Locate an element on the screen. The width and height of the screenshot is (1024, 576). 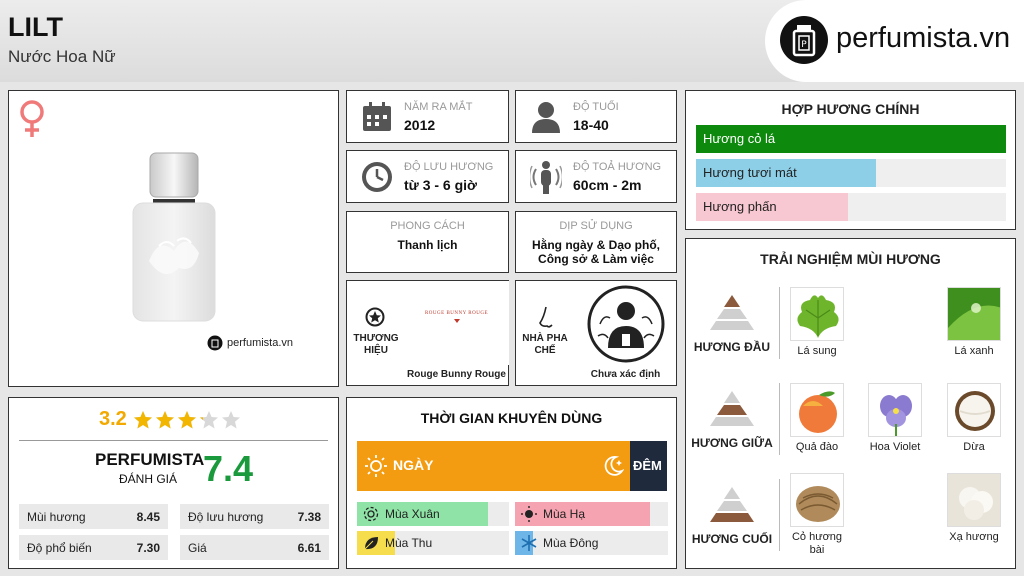
flower-icon is located at coordinates (371, 515).